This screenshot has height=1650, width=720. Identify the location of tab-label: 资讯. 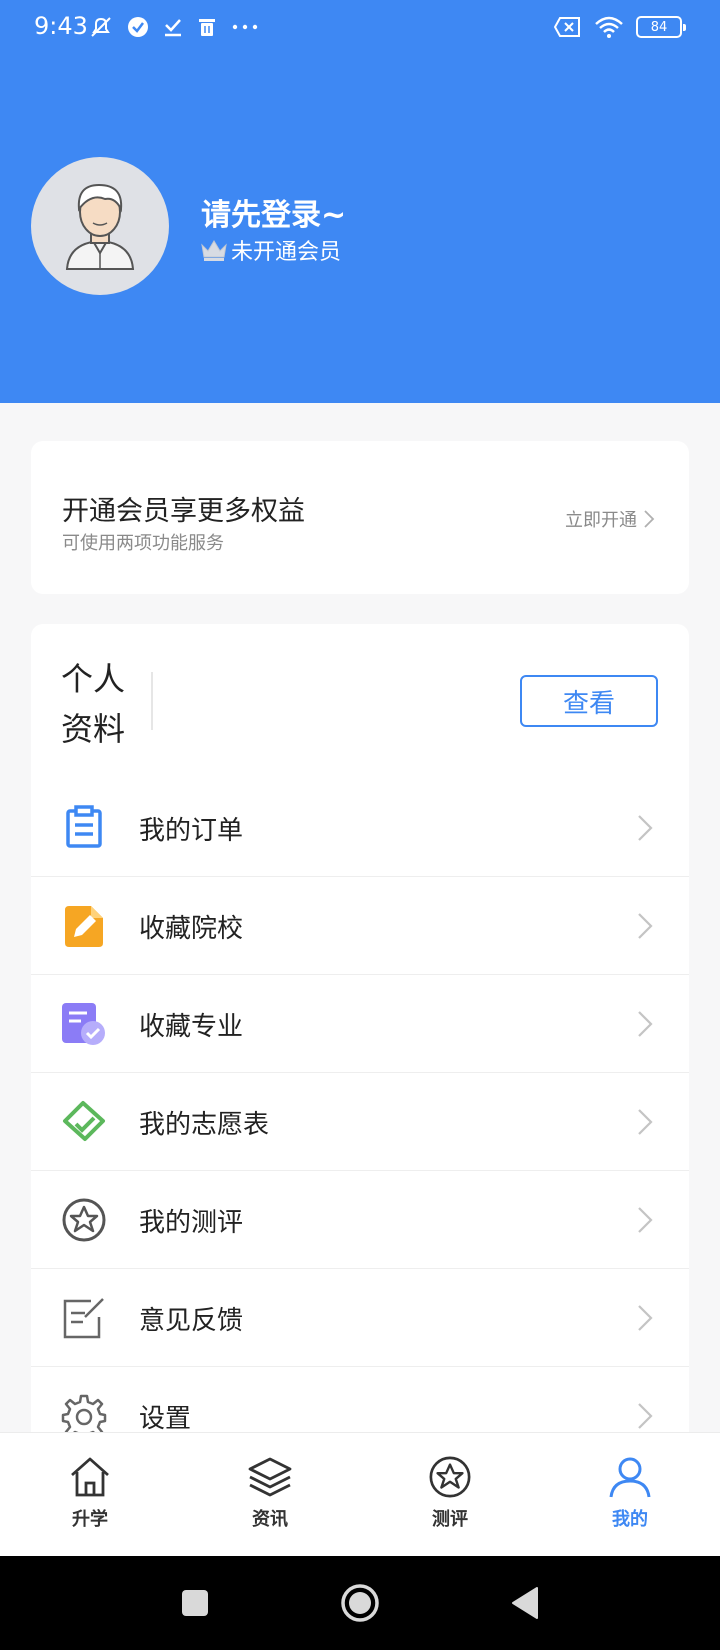
(270, 1519).